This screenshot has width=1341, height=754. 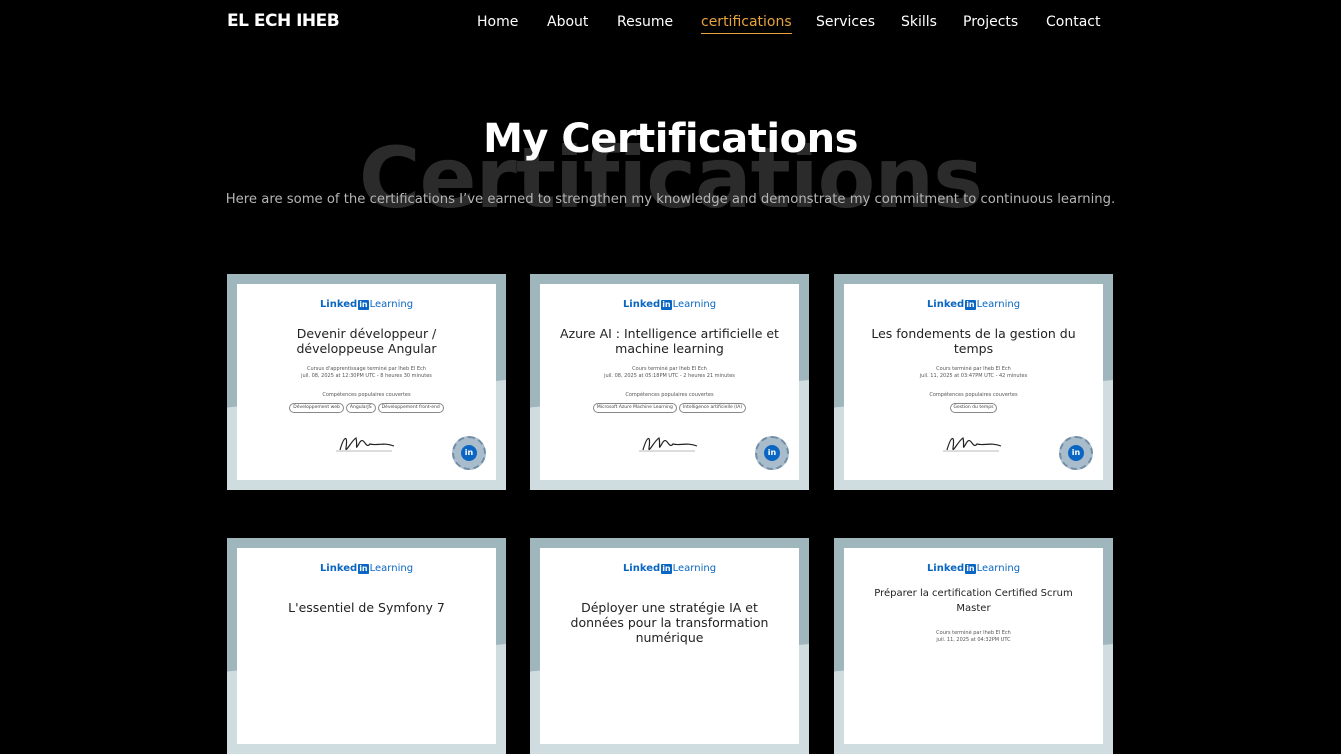 What do you see at coordinates (746, 23) in the screenshot?
I see `nav-certifications-link: certifications` at bounding box center [746, 23].